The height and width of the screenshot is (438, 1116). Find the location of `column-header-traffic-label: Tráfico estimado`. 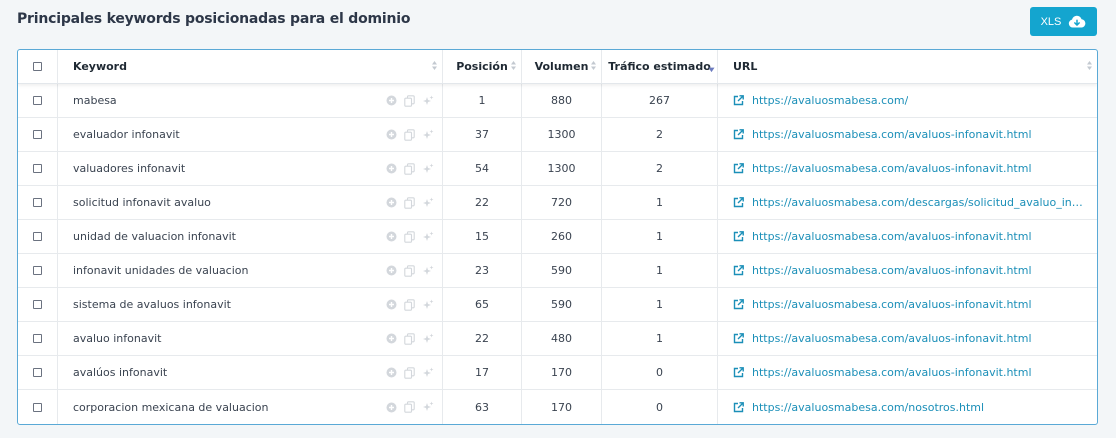

column-header-traffic-label: Tráfico estimado is located at coordinates (659, 66).